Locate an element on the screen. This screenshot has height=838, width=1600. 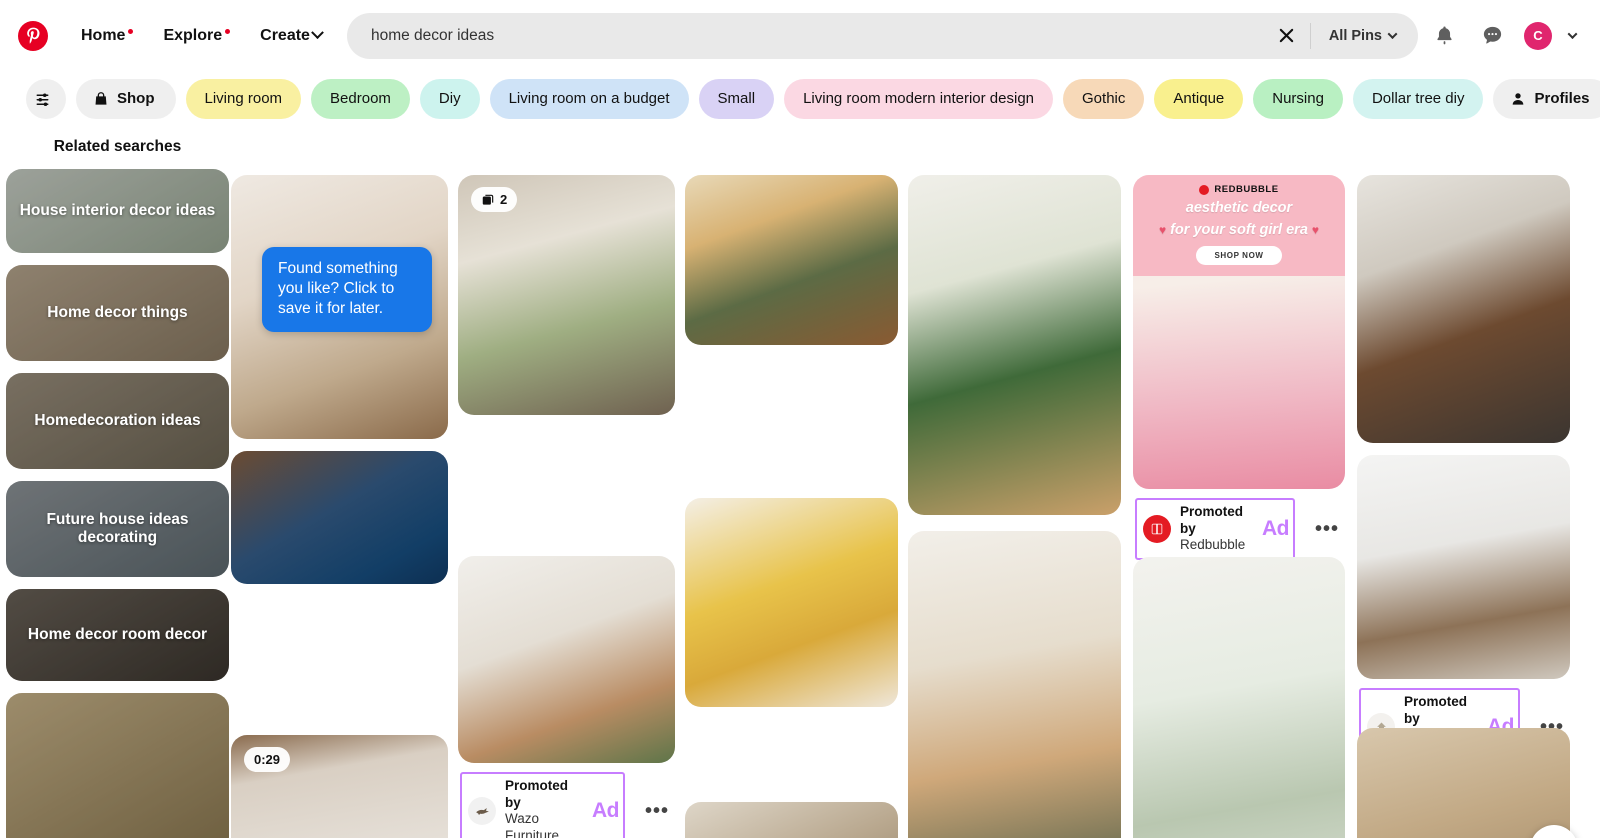
filter-chip-dollar-tree-diy: Dollar tree diy is located at coordinates (1418, 98).